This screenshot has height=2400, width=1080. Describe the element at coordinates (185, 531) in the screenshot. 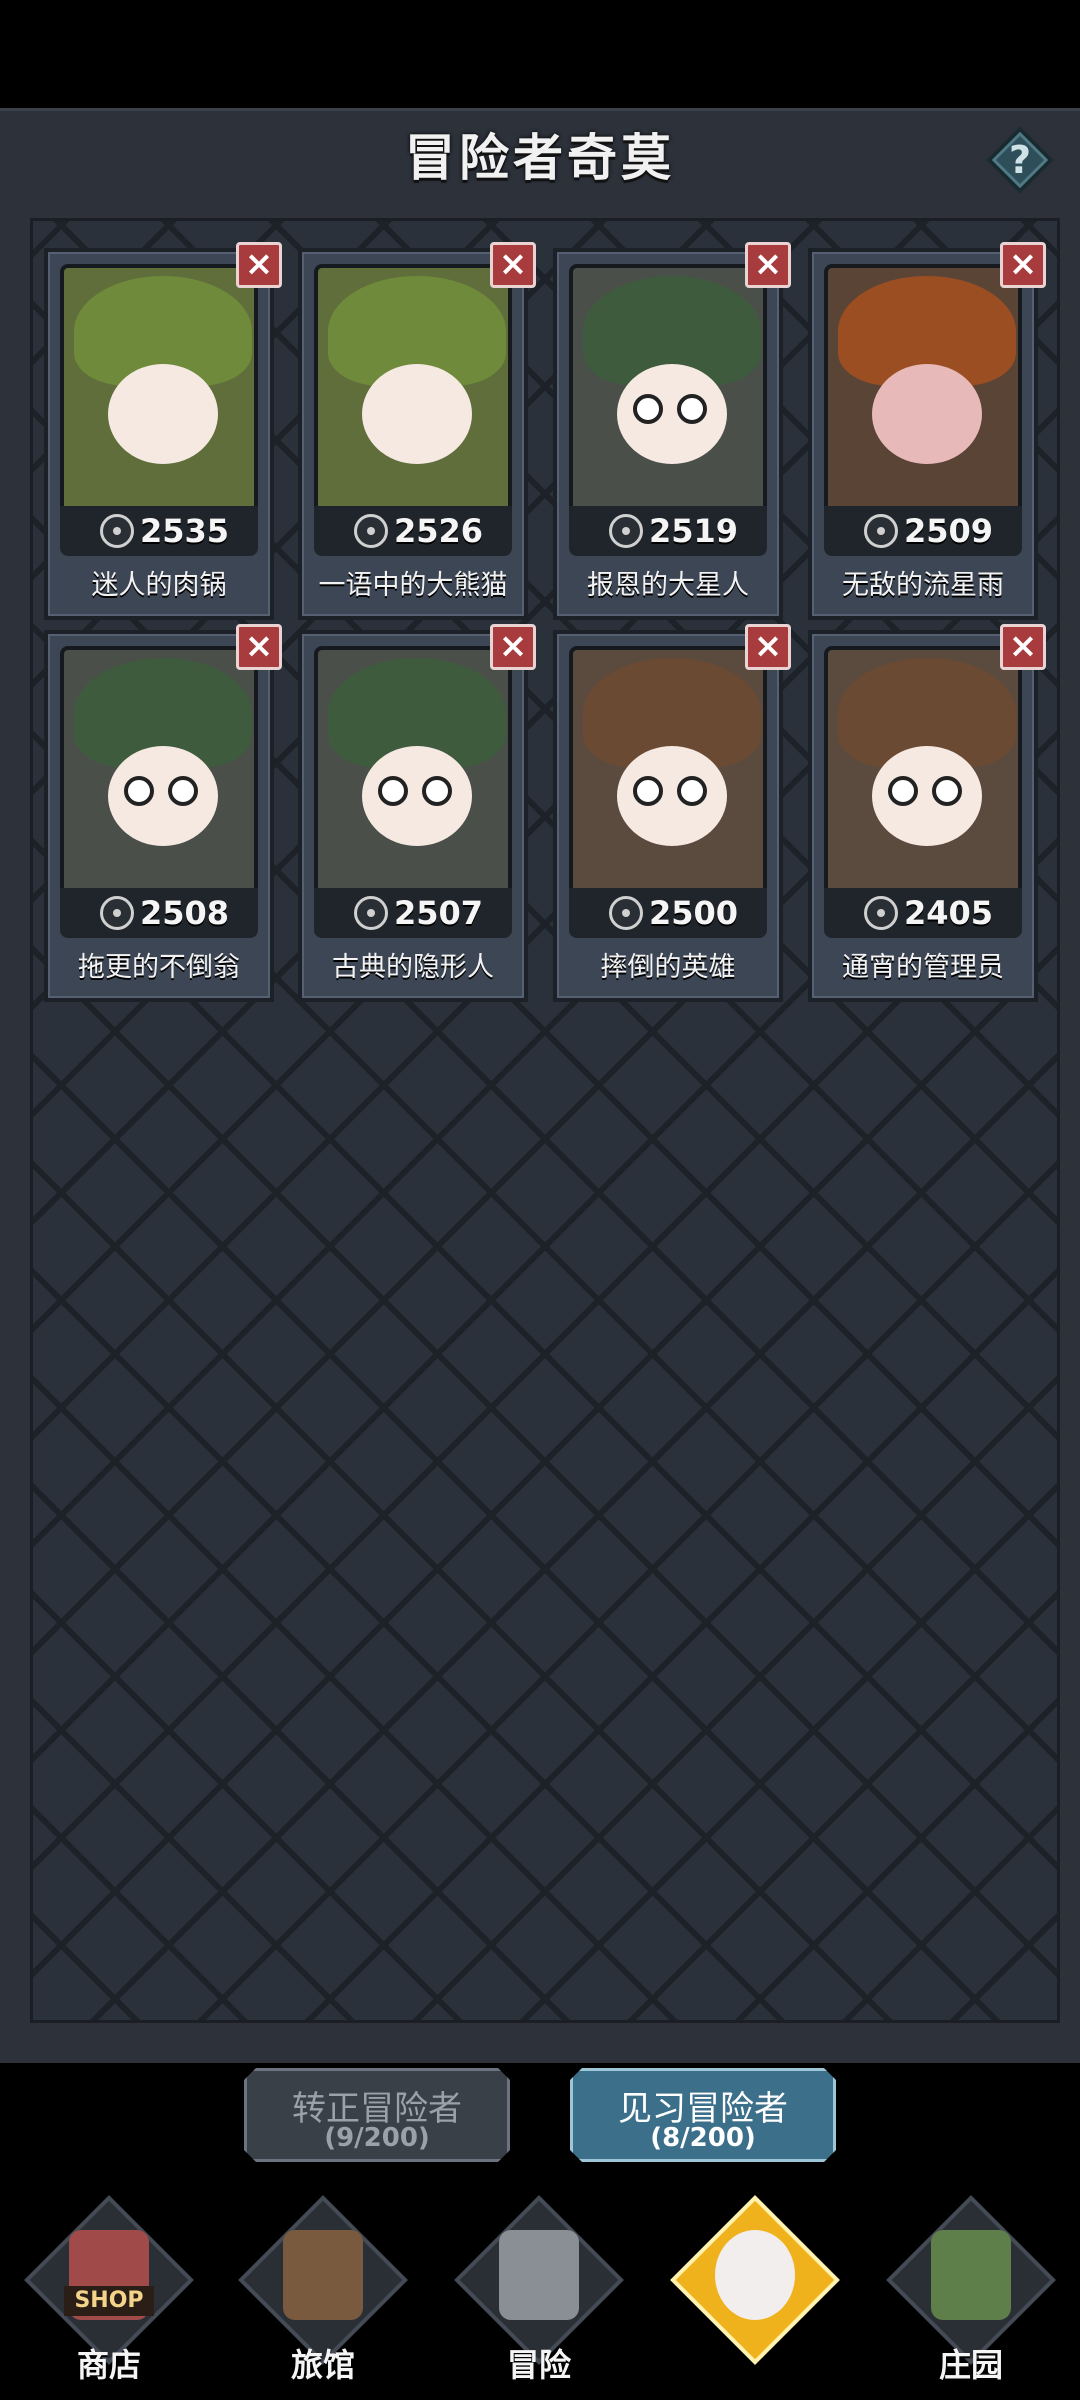

I see `card-score: 2535` at that location.